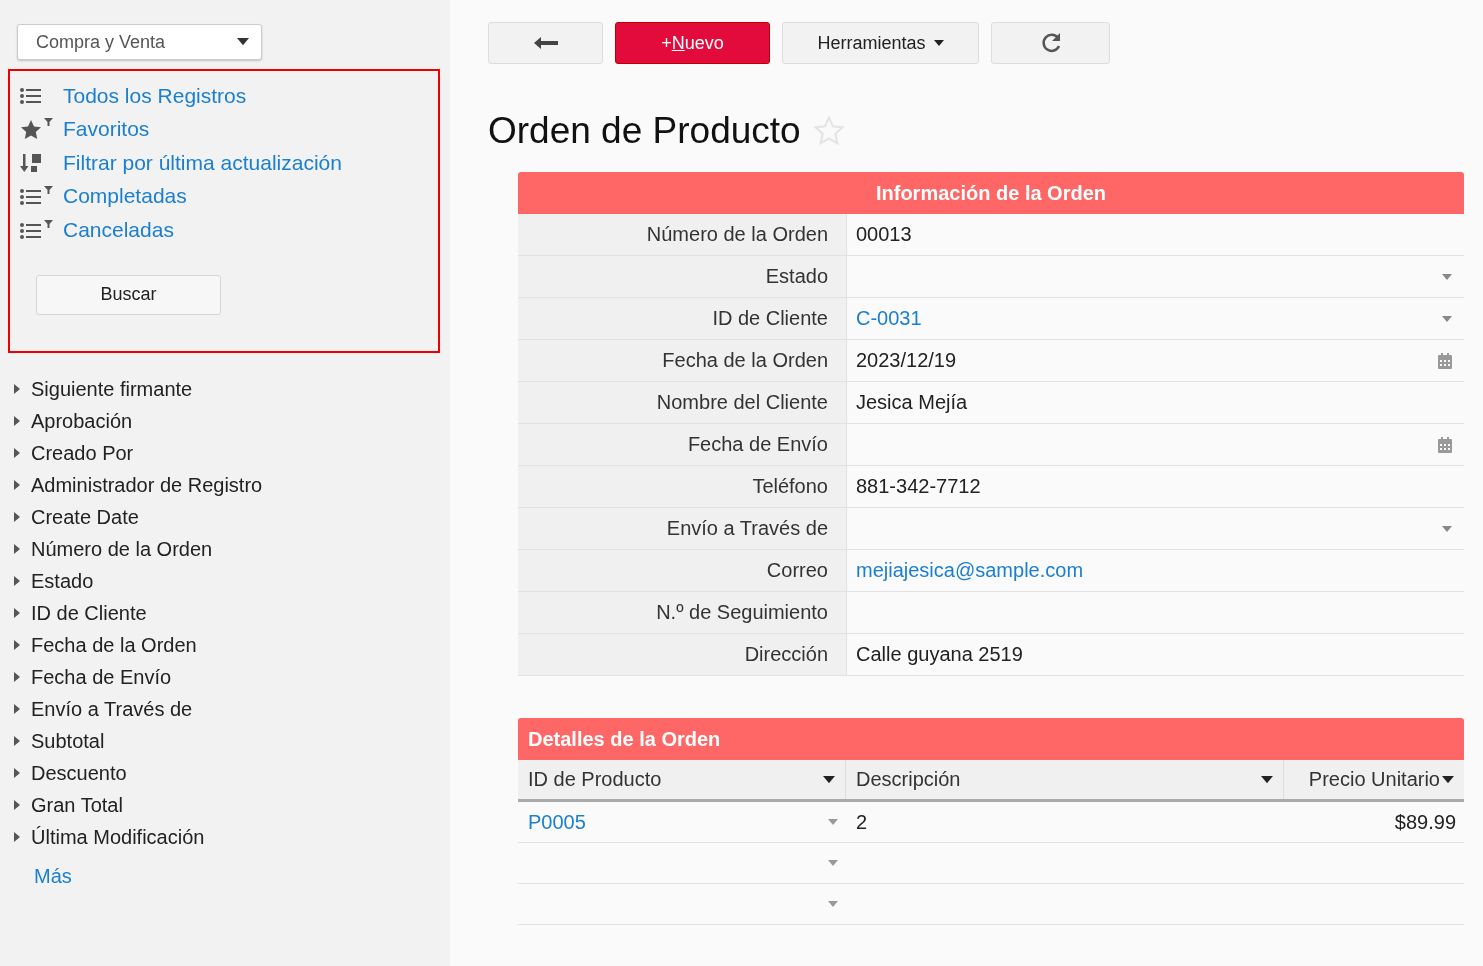 Image resolution: width=1483 pixels, height=966 pixels. What do you see at coordinates (1155, 486) in the screenshot?
I see `field-value: 881-342-7712` at bounding box center [1155, 486].